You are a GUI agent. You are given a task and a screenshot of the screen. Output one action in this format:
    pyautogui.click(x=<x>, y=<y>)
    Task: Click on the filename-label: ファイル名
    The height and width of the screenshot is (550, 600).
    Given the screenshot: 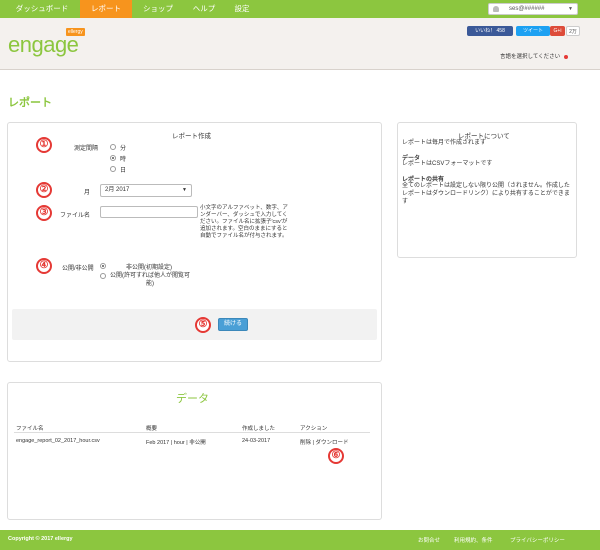 What is the action you would take?
    pyautogui.click(x=75, y=216)
    